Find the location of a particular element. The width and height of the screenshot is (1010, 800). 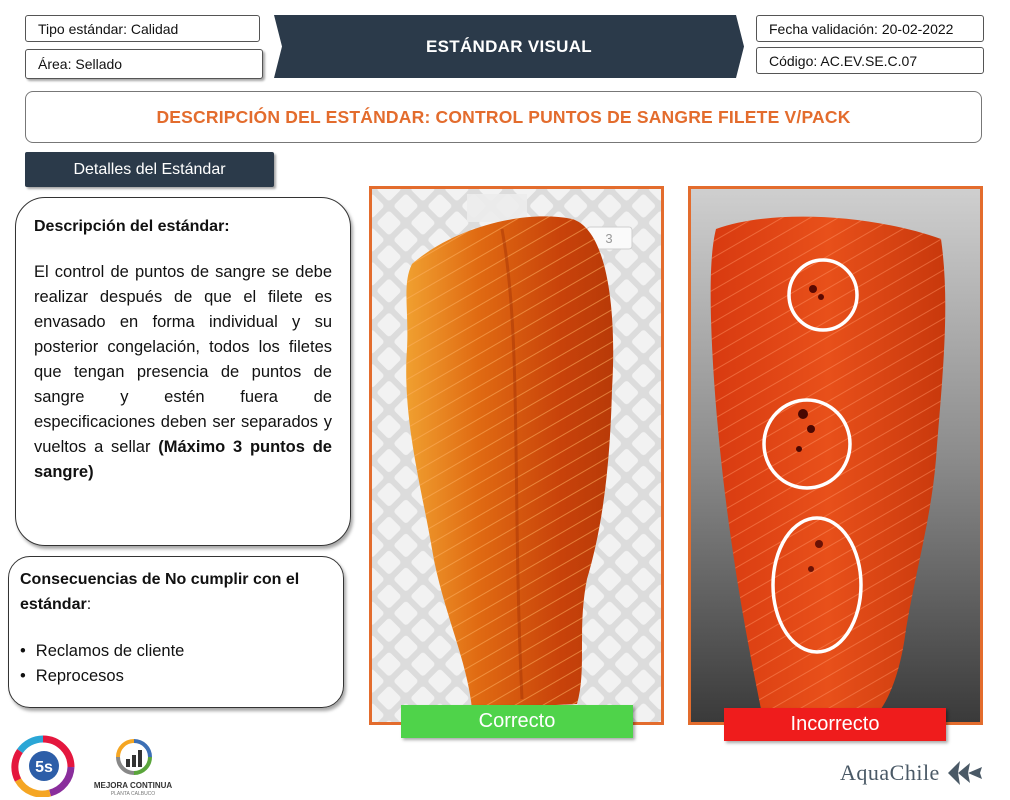

area-text: Área: Sellado is located at coordinates (80, 64).